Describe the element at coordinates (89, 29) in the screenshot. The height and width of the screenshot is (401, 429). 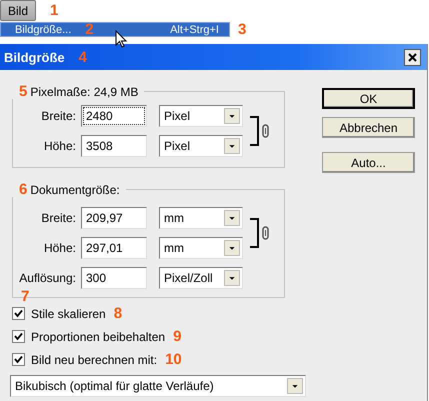
I see `annotation-number: 2` at that location.